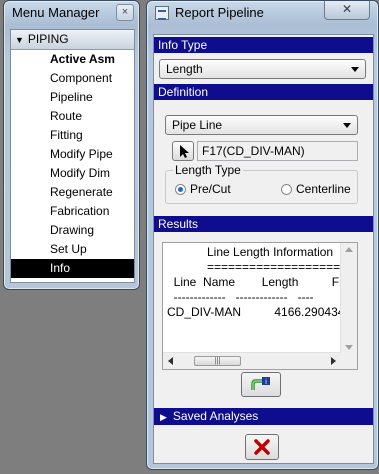 Image resolution: width=379 pixels, height=474 pixels. What do you see at coordinates (349, 361) in the screenshot?
I see `scrollbar-corner` at bounding box center [349, 361].